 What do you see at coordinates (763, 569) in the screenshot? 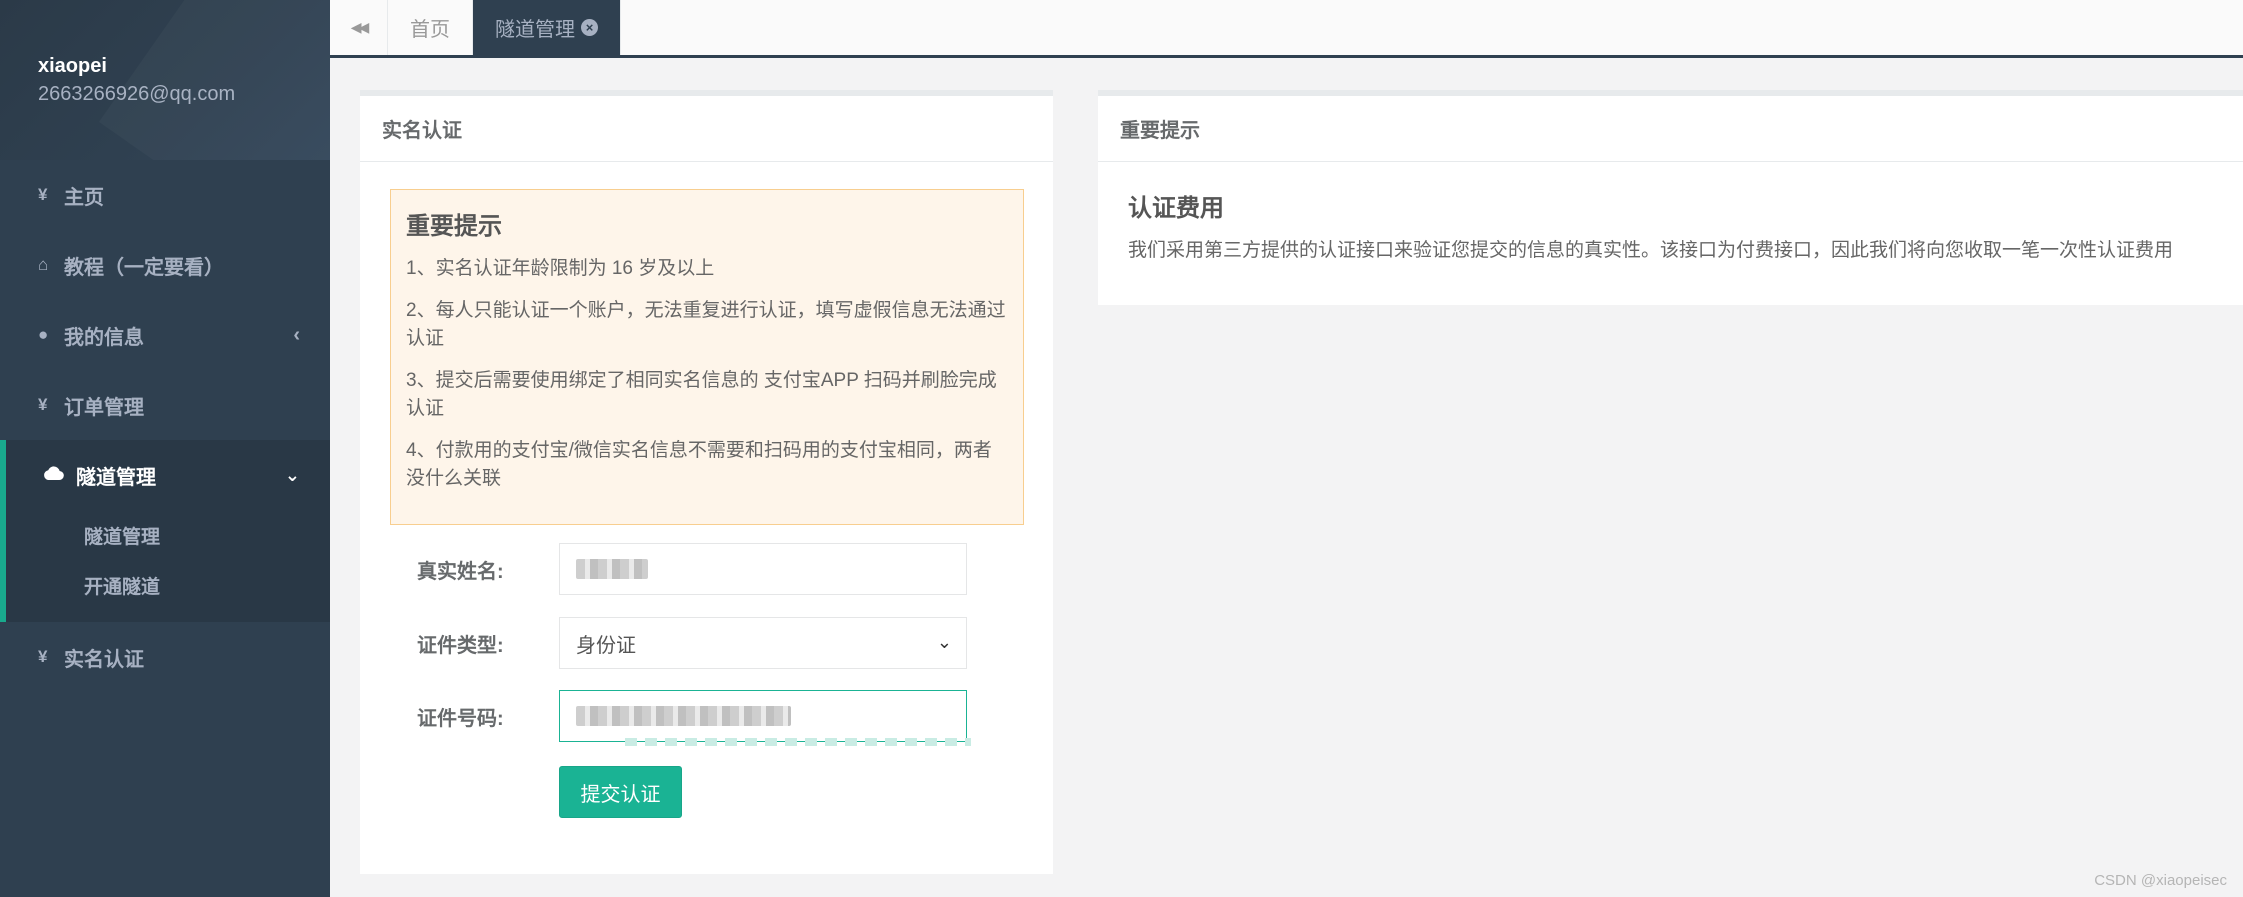
I see `real-name-field` at bounding box center [763, 569].